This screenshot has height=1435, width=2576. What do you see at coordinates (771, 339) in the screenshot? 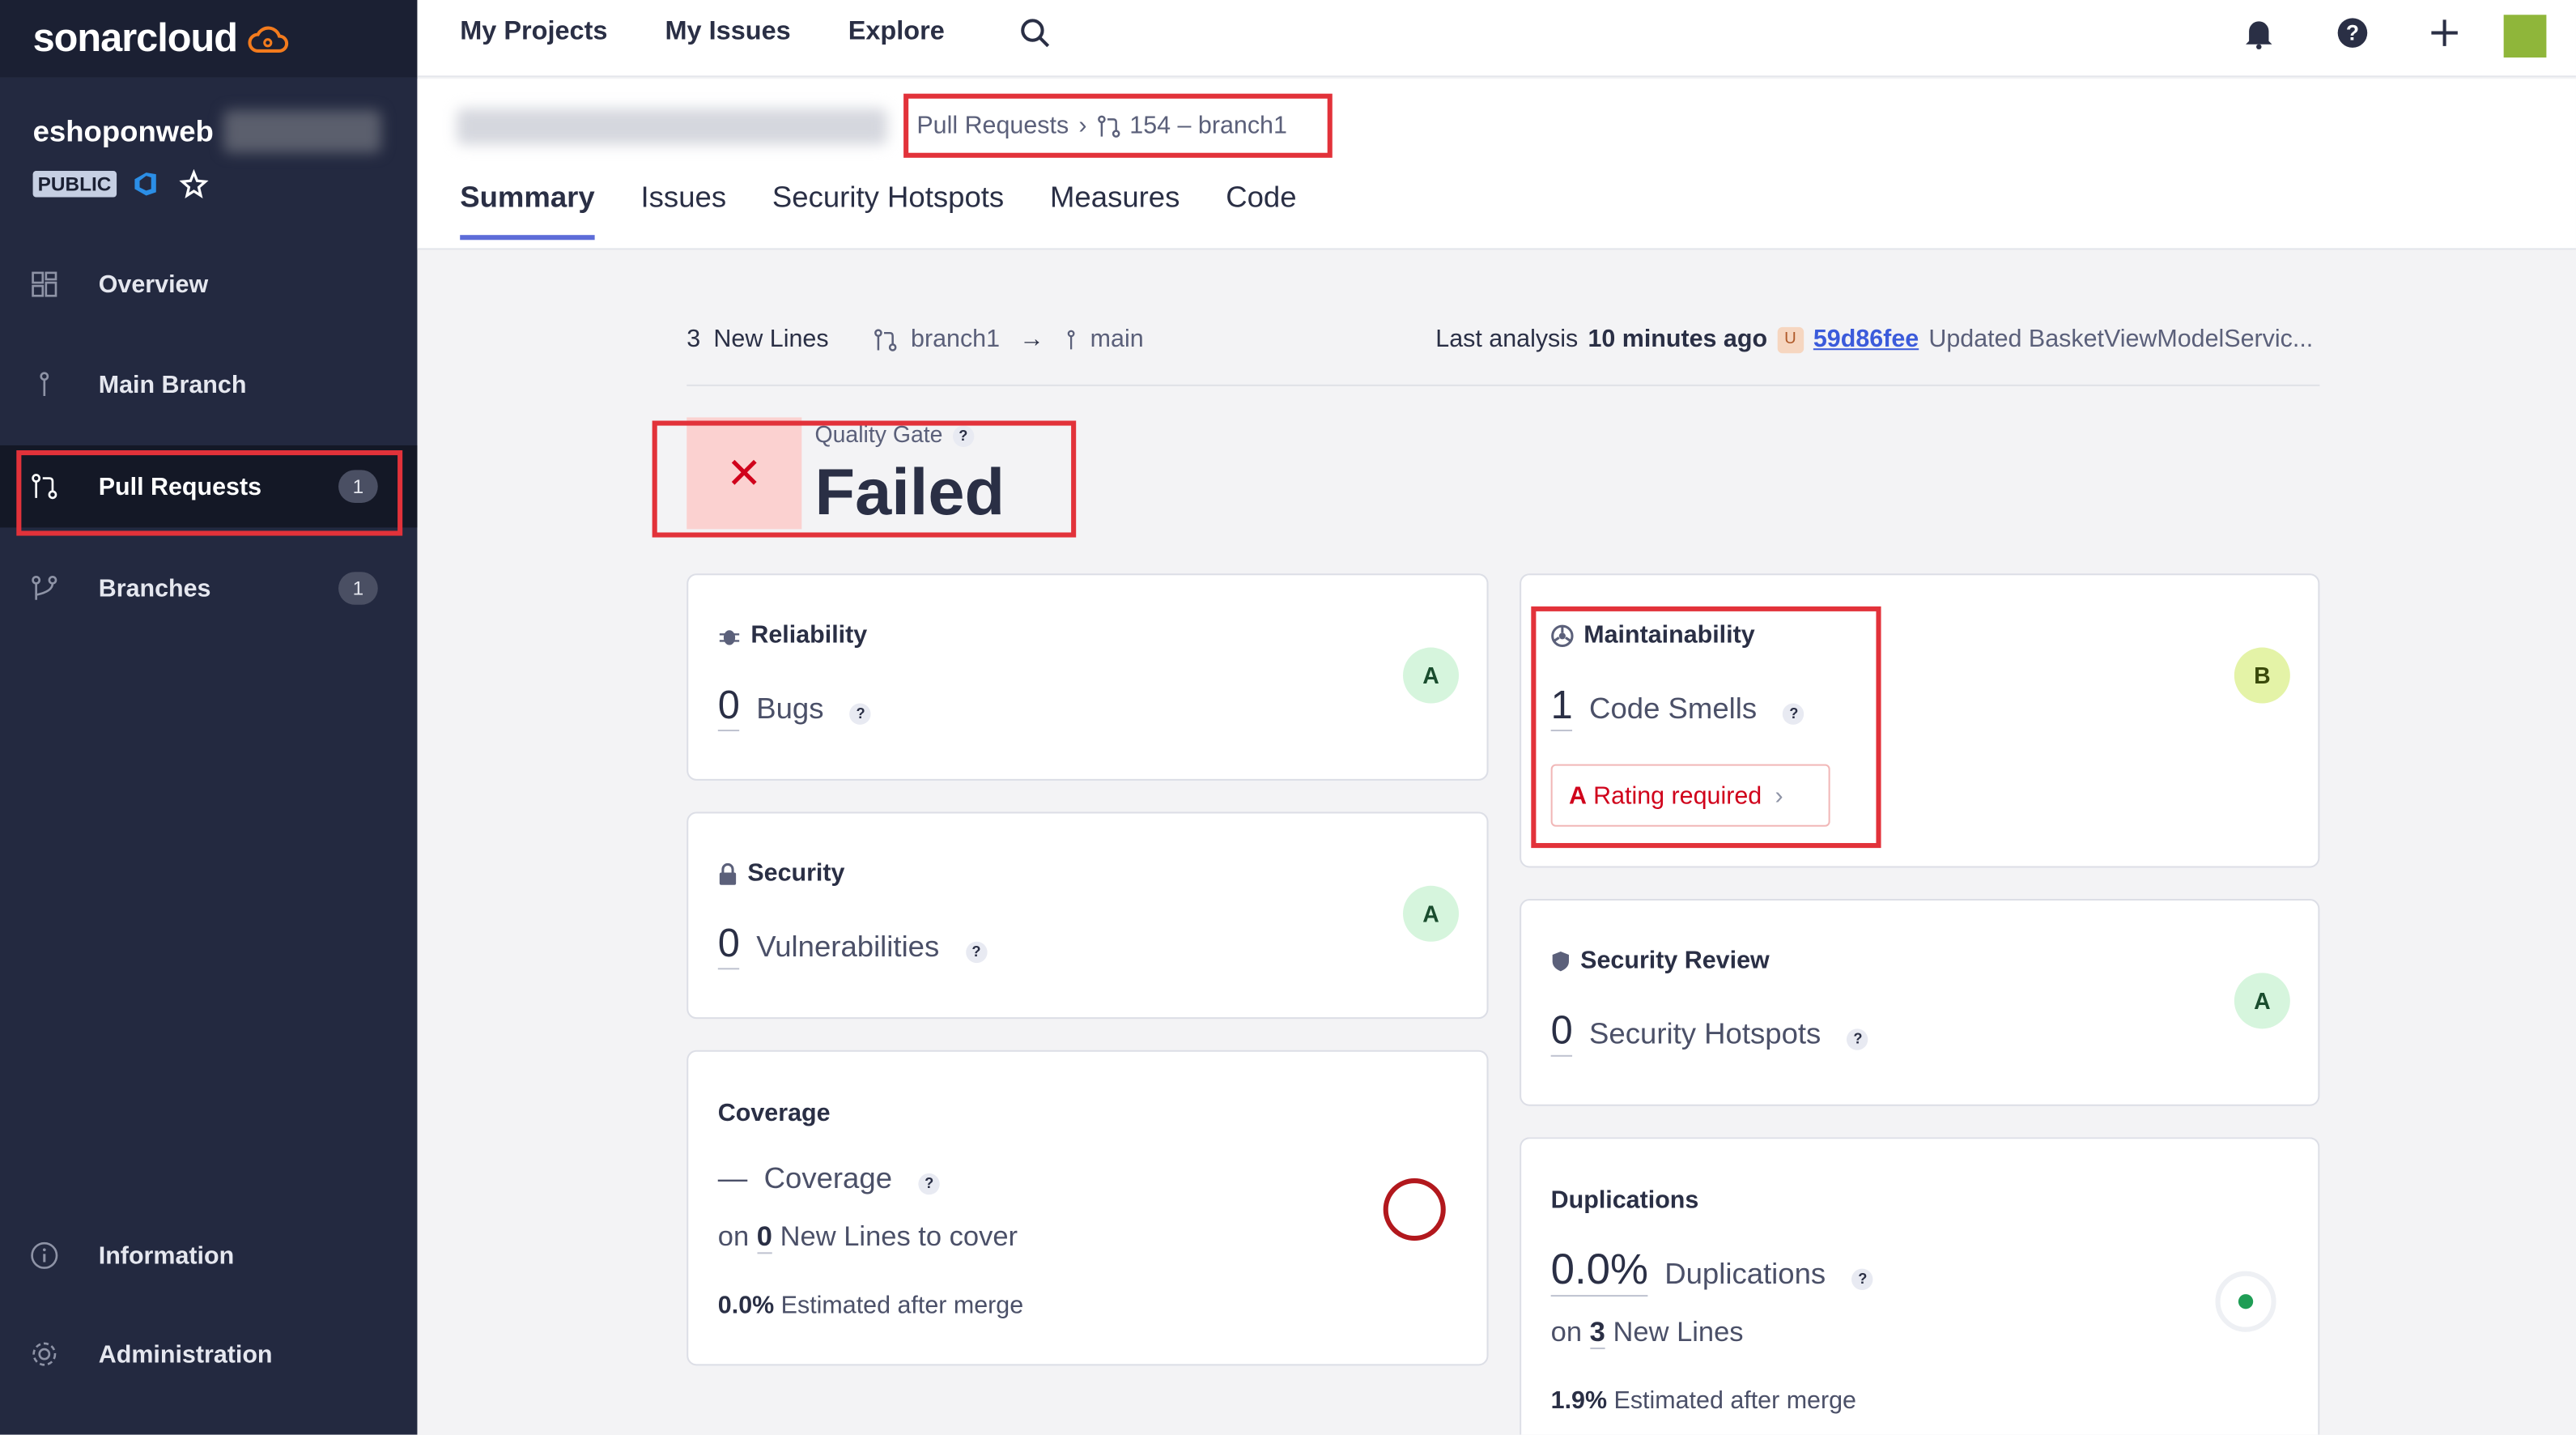
I see `new-lines-label: New Lines` at bounding box center [771, 339].